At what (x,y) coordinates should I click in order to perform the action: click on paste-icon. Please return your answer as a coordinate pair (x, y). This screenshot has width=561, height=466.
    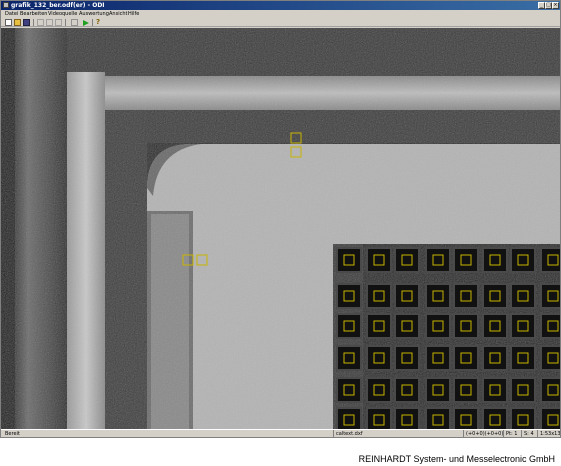
    Looking at the image, I should click on (58, 22).